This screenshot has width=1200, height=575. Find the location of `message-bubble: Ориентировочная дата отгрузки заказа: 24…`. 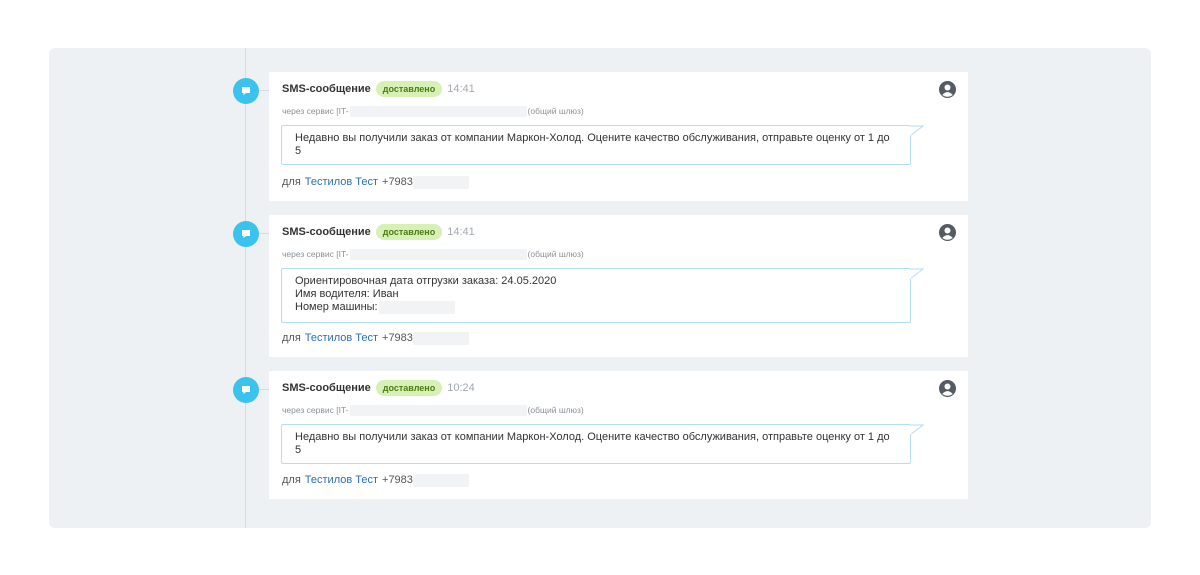

message-bubble: Ориентировочная дата отгрузки заказа: 24… is located at coordinates (602, 295).